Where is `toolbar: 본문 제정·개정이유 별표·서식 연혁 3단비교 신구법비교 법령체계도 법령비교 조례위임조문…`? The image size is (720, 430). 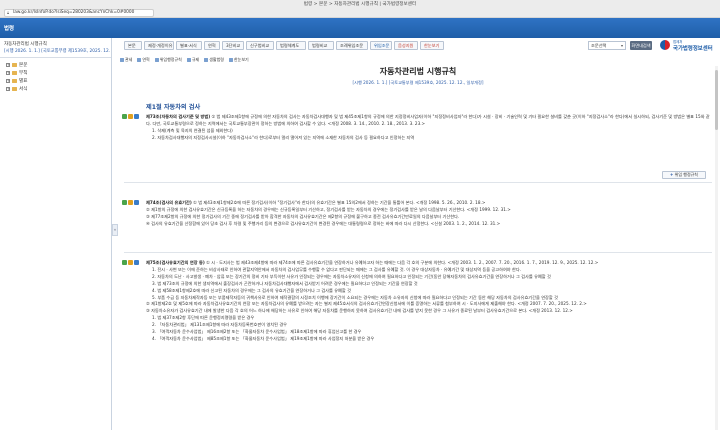 toolbar: 본문 제정·개정이유 별표·서식 연혁 3단비교 신구법비교 법령체계도 법령비교 조례위임조문… is located at coordinates (418, 46).